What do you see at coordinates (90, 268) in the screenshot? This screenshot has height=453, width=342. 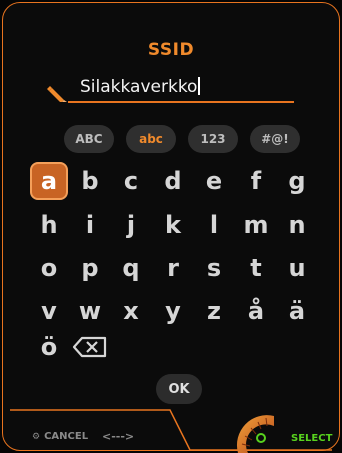 I see `key-p: p` at bounding box center [90, 268].